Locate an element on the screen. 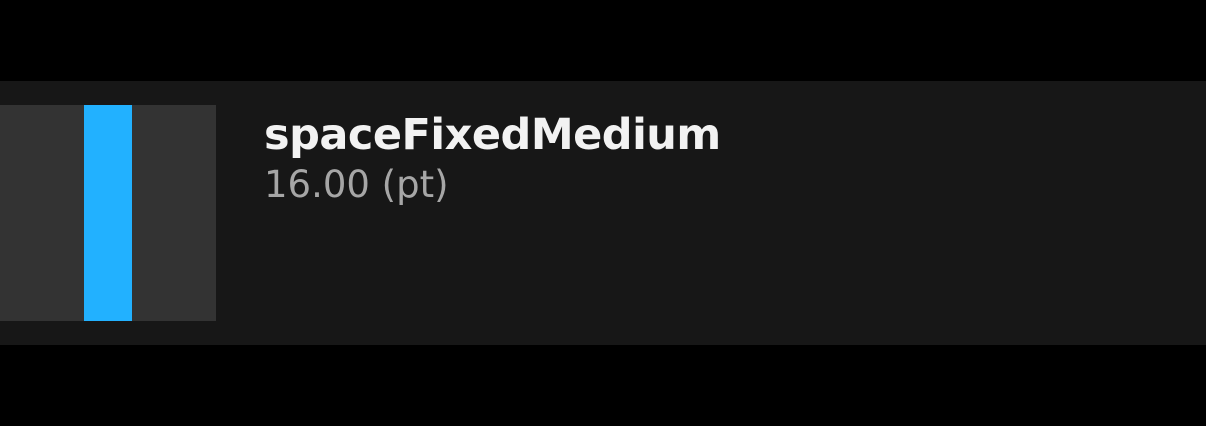 The width and height of the screenshot is (1206, 426). spacing-preview-bar is located at coordinates (108, 213).